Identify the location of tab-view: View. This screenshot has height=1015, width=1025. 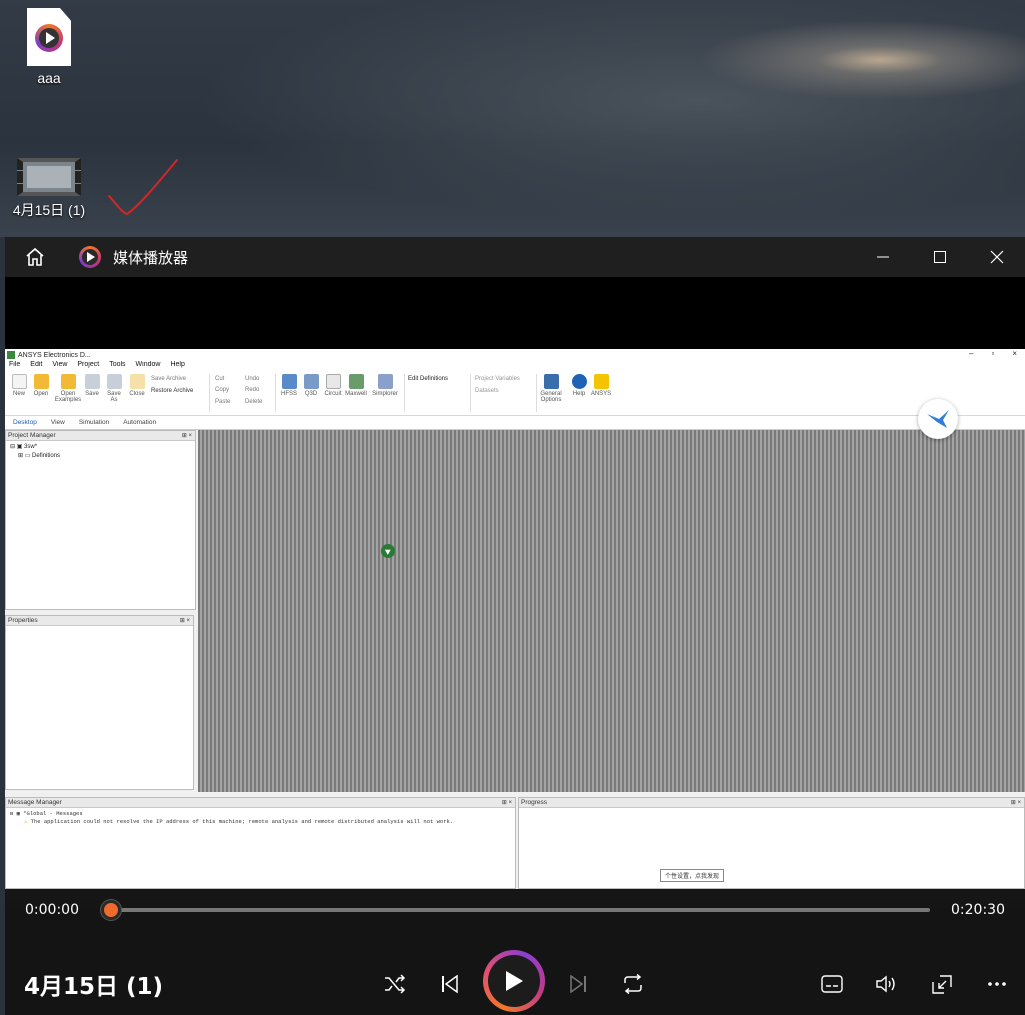
(57, 422).